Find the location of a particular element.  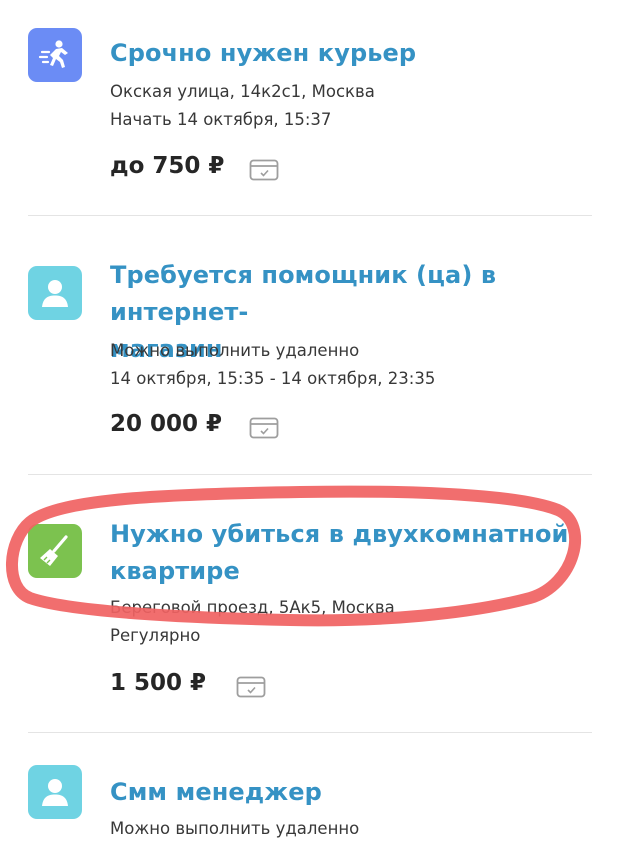

task-title: Нужно убиться в двухкомнатной квартире is located at coordinates (350, 553).